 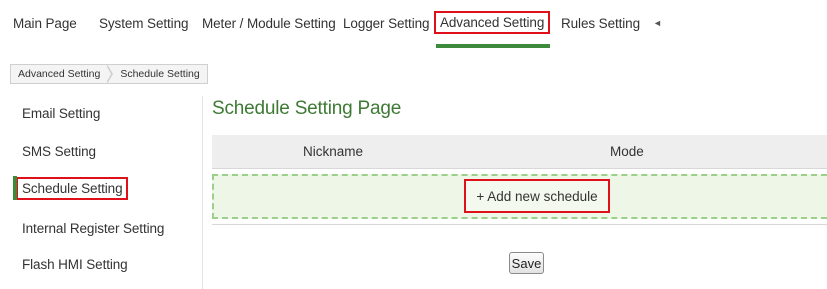 I want to click on sidebar-item-schedule-setting: Schedule Setting, so click(x=105, y=188).